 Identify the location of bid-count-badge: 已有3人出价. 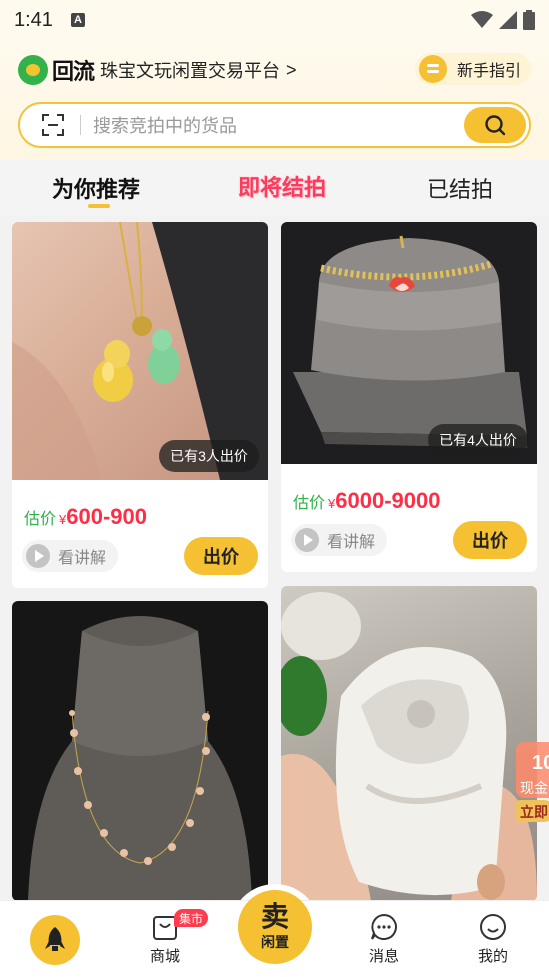
(209, 456).